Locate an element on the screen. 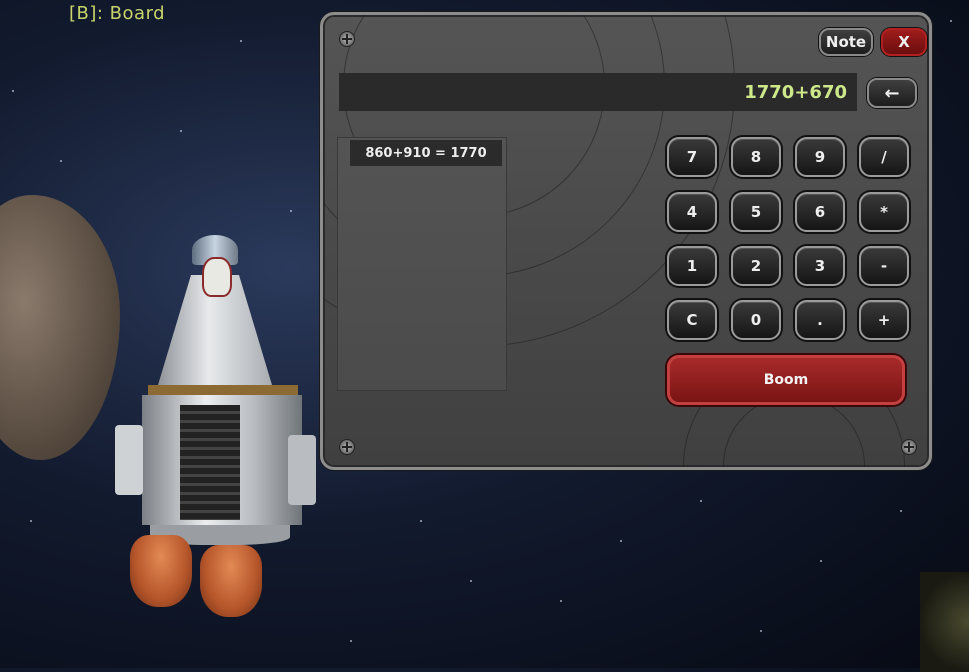  key-6: 6 is located at coordinates (820, 212).